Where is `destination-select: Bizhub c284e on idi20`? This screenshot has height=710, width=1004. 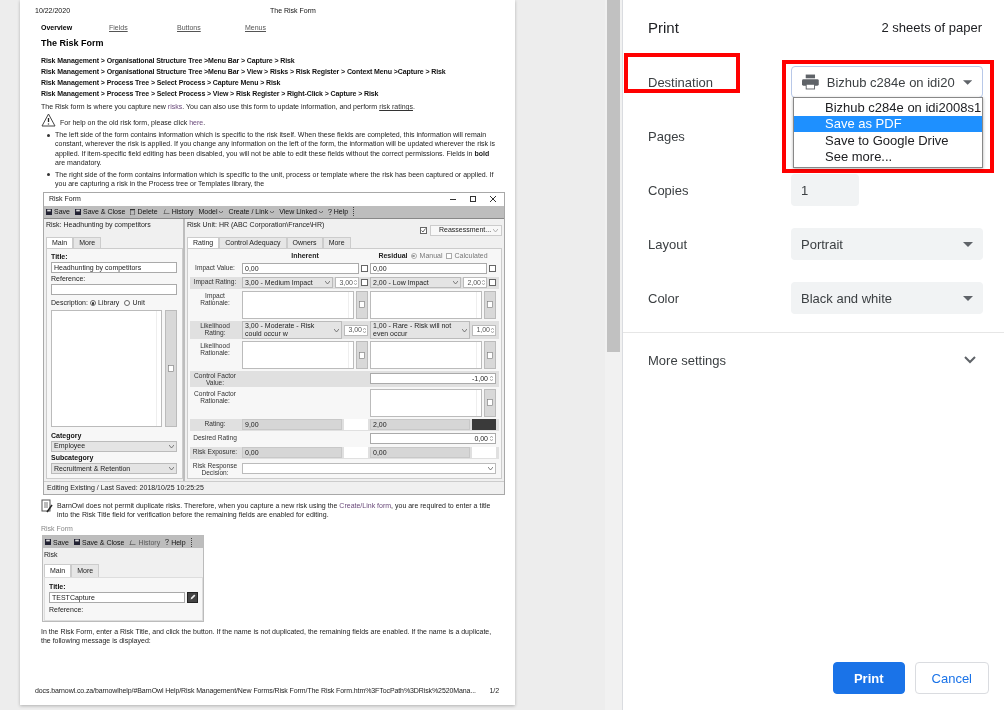
destination-select: Bizhub c284e on idi20 is located at coordinates (887, 82).